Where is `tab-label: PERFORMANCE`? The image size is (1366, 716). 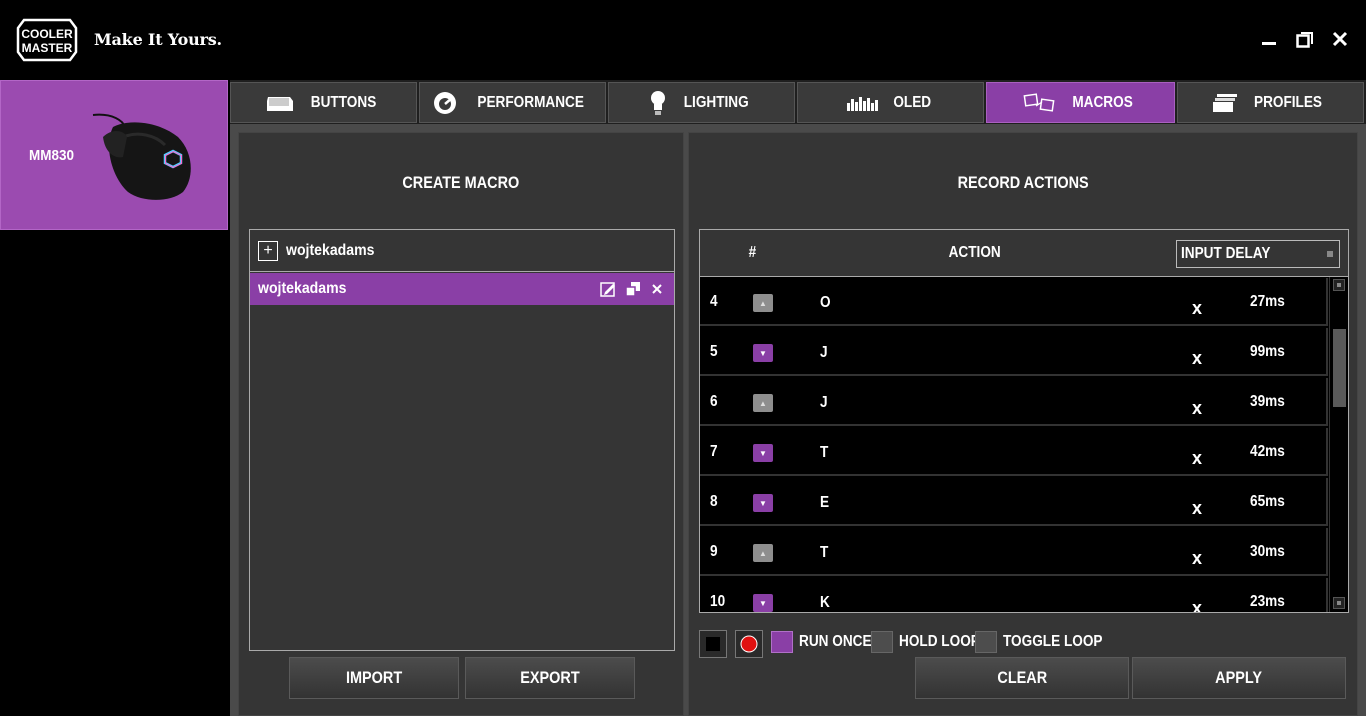 tab-label: PERFORMANCE is located at coordinates (530, 102).